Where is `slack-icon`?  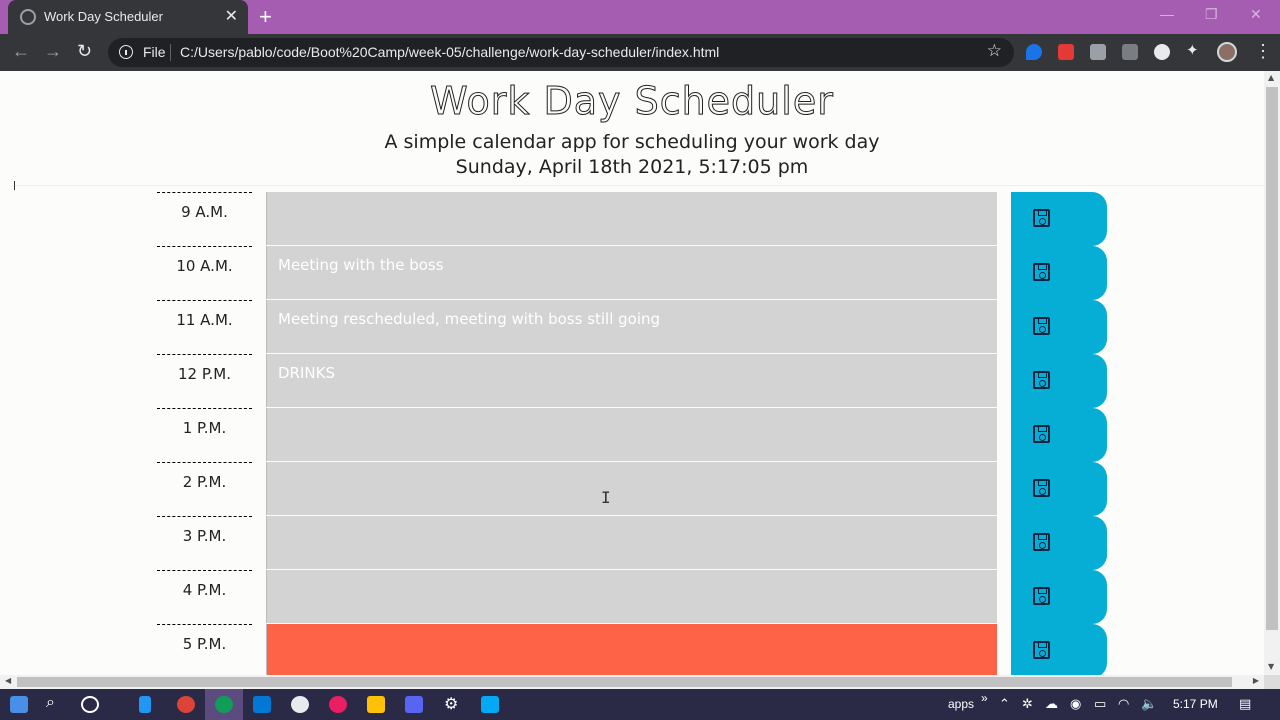
slack-icon is located at coordinates (338, 704).